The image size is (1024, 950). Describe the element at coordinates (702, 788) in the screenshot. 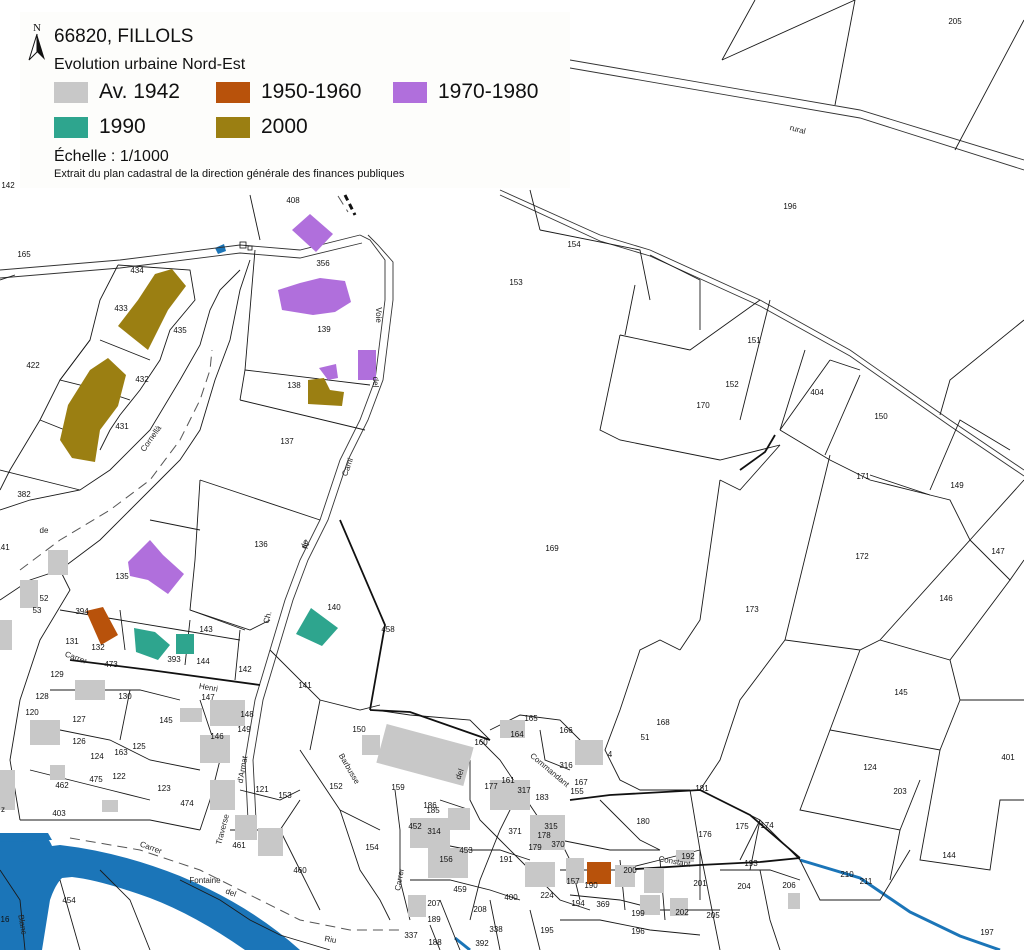

I see `parcel-label: 181` at that location.